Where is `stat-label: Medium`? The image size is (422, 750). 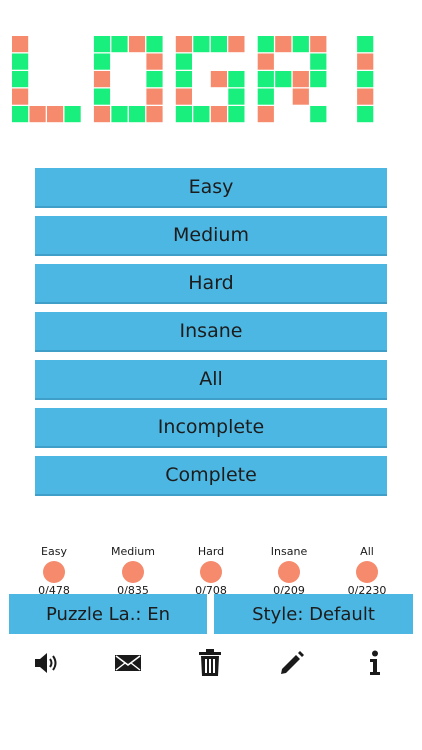
stat-label: Medium is located at coordinates (133, 551).